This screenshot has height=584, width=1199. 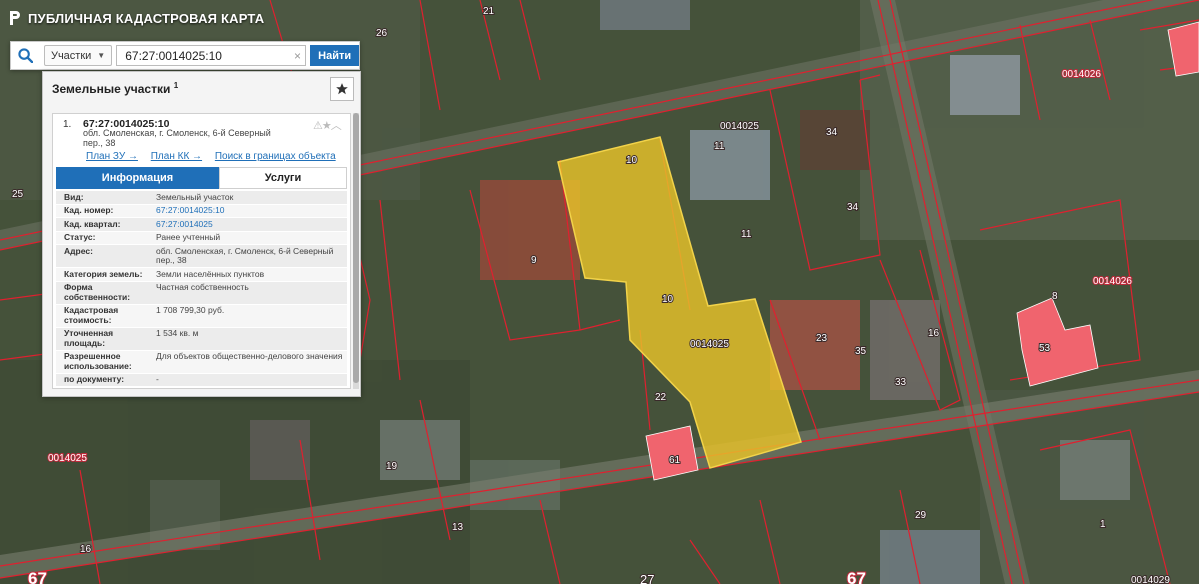 I want to click on app-title: ПУБЛИЧНАЯ КАДАСТРОВАЯ КАРТА, so click(x=146, y=18).